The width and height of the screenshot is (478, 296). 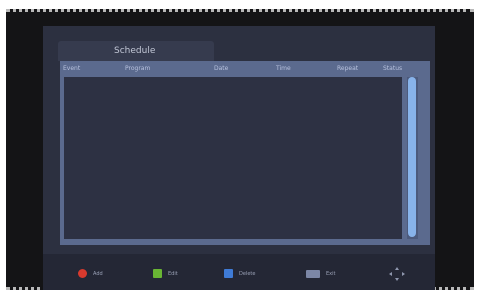 What do you see at coordinates (165, 274) in the screenshot?
I see `edit-button: Edit` at bounding box center [165, 274].